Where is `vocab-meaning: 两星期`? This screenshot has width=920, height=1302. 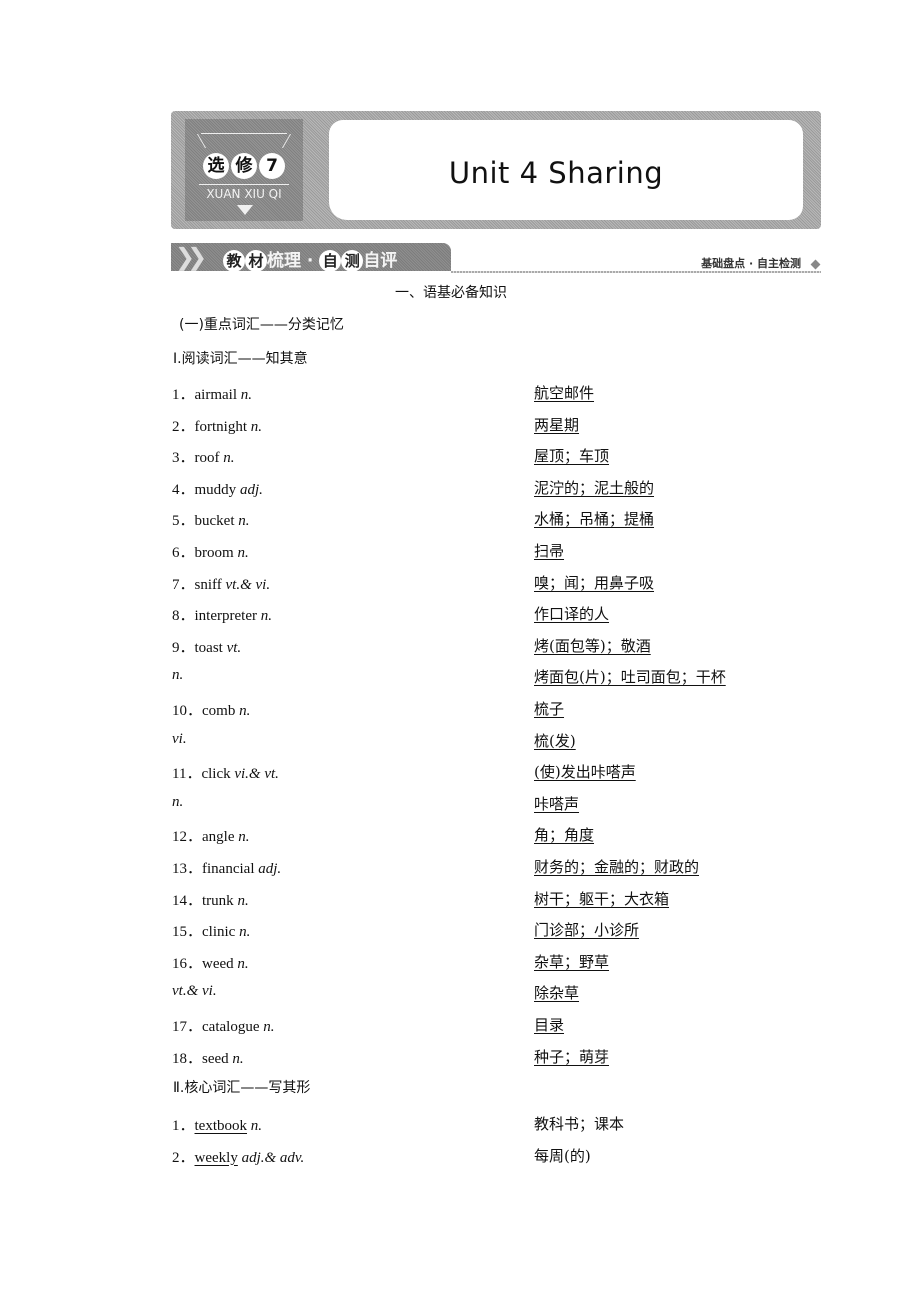 vocab-meaning: 两星期 is located at coordinates (557, 424).